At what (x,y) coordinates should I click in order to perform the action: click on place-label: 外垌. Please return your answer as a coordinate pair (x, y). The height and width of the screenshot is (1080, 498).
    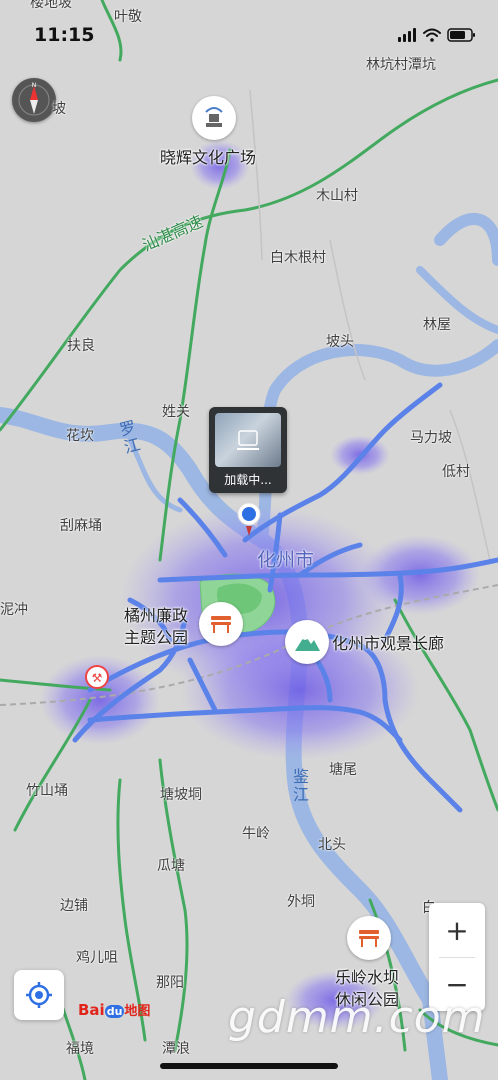
    Looking at the image, I should click on (301, 902).